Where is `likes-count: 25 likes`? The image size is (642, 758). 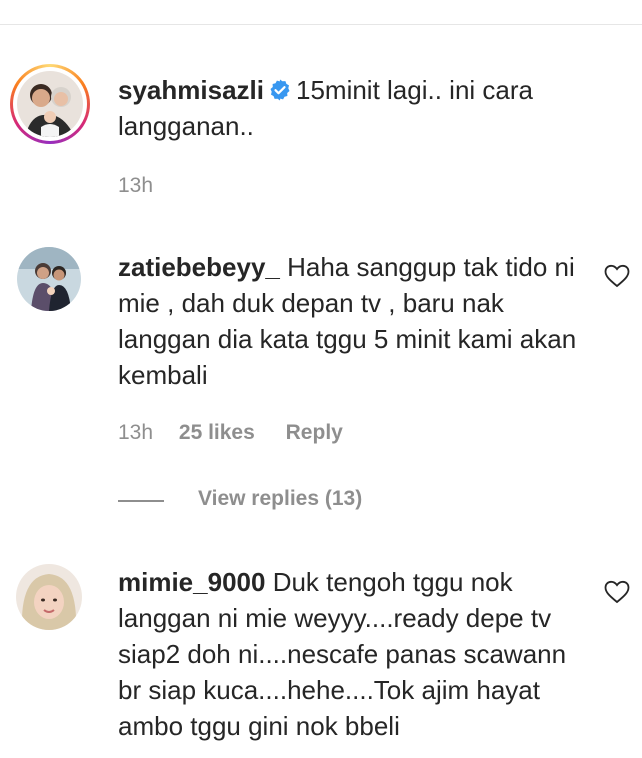 likes-count: 25 likes is located at coordinates (217, 433).